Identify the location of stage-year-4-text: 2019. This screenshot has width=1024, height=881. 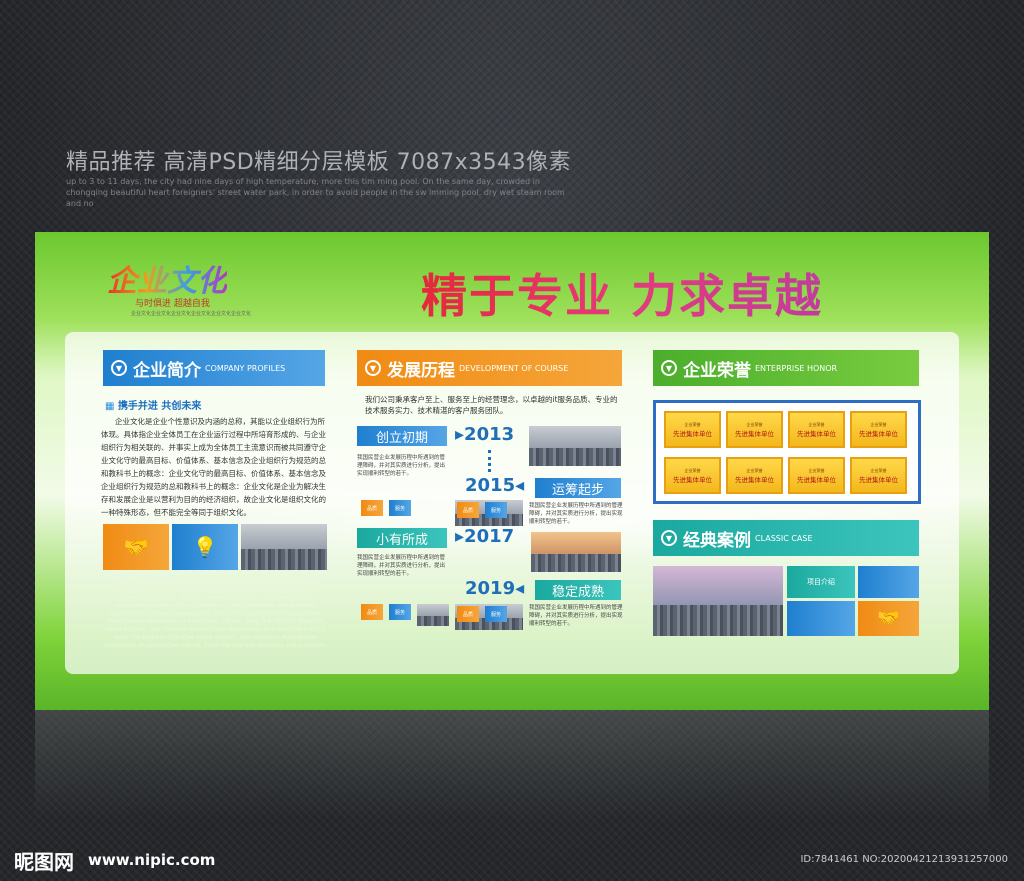
(490, 588).